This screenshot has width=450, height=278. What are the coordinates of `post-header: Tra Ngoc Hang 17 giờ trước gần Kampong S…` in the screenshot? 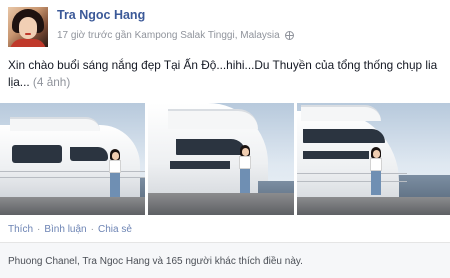 It's located at (225, 27).